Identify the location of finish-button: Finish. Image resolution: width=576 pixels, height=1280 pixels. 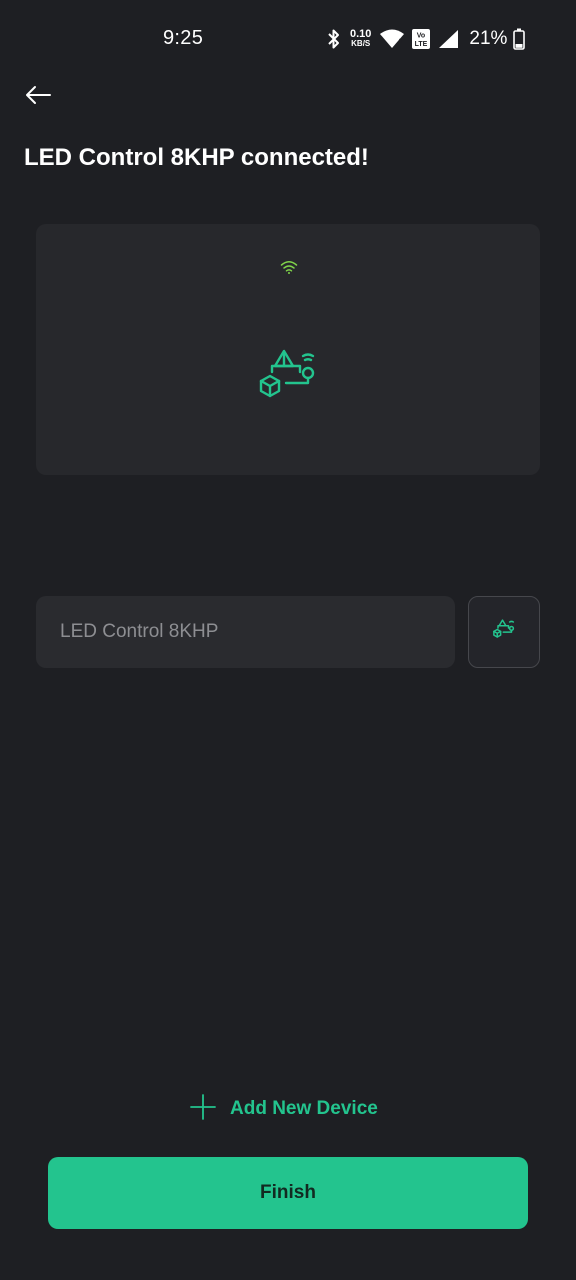
(288, 1193).